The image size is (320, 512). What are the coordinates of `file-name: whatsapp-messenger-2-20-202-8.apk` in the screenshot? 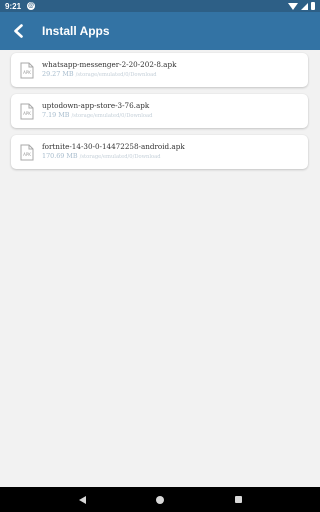 It's located at (109, 64).